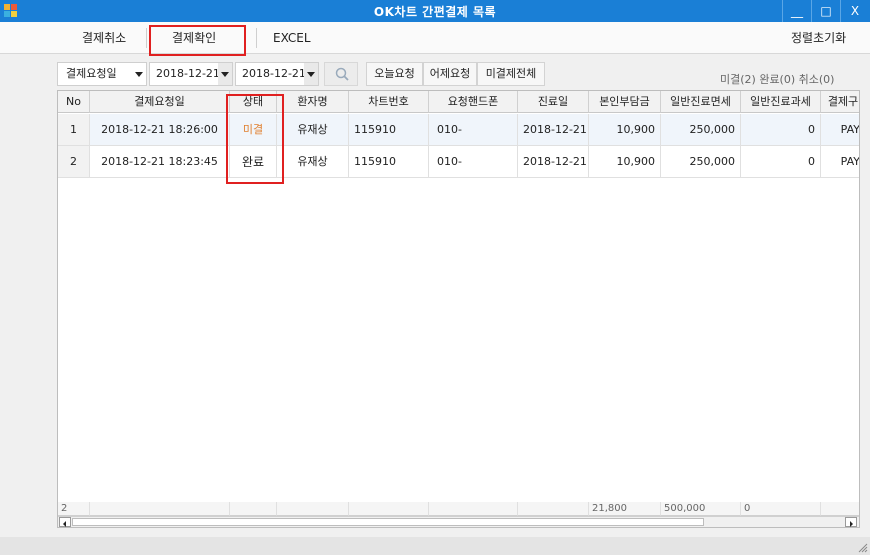 The height and width of the screenshot is (555, 870). I want to click on date-to-value: 2018-12-21, so click(274, 73).